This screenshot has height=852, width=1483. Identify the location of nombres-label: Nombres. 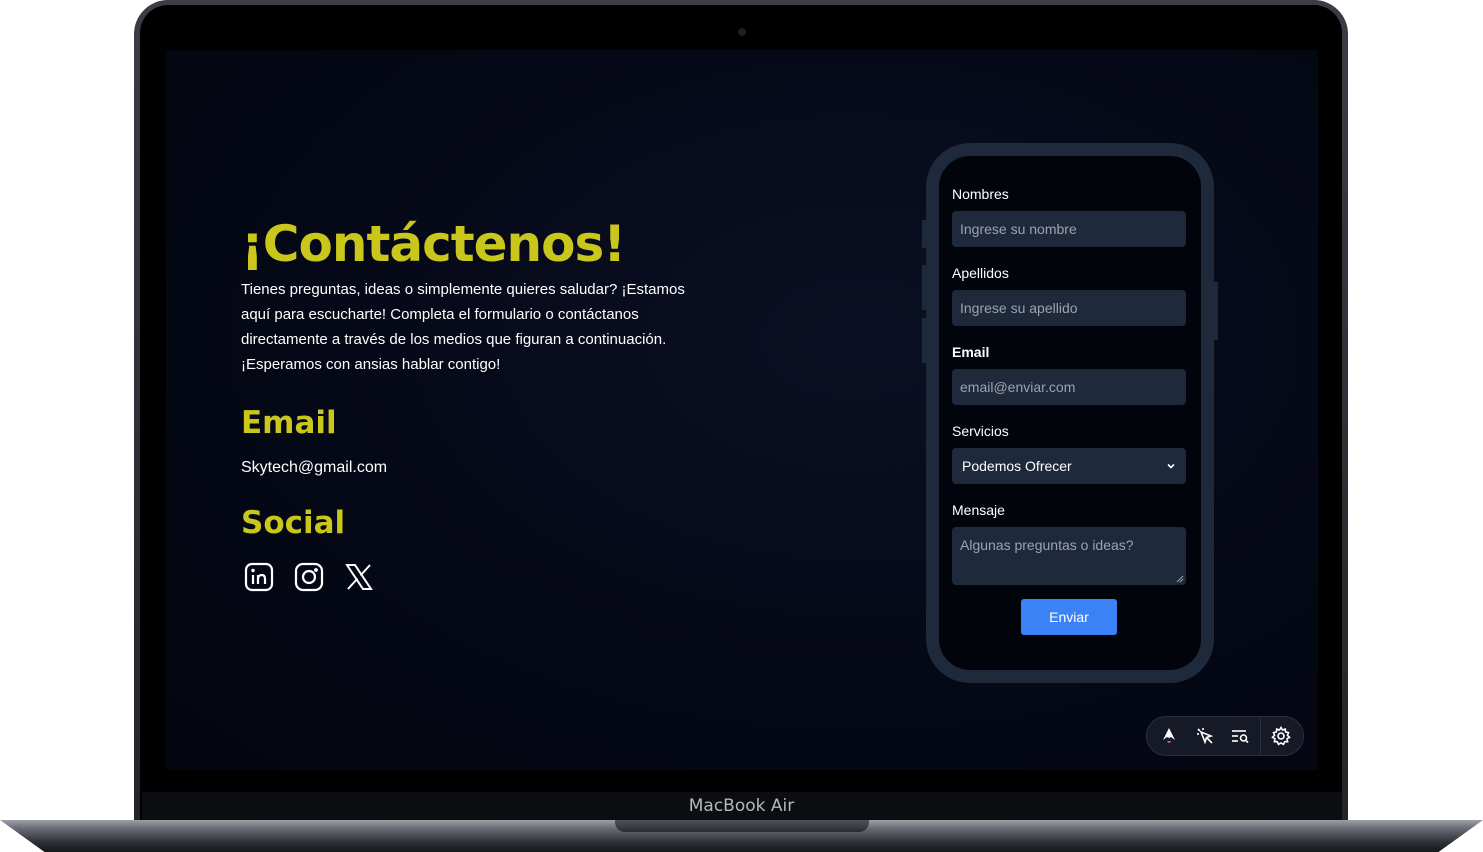
(980, 194).